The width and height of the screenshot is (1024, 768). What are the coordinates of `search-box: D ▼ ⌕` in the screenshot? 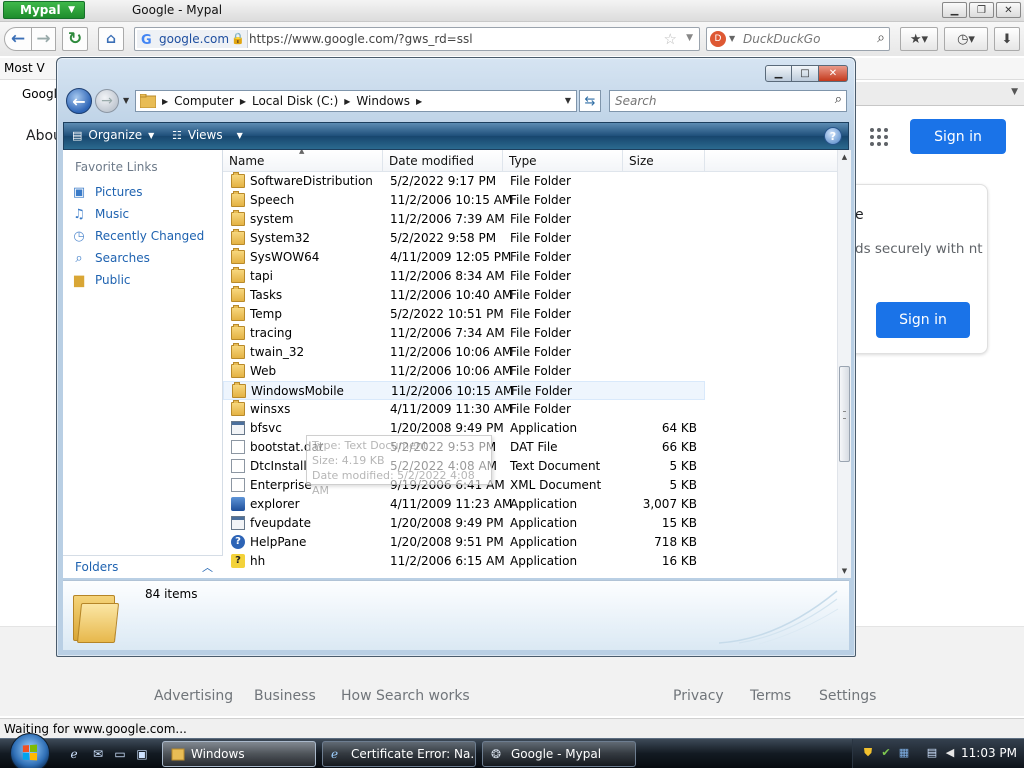 It's located at (798, 39).